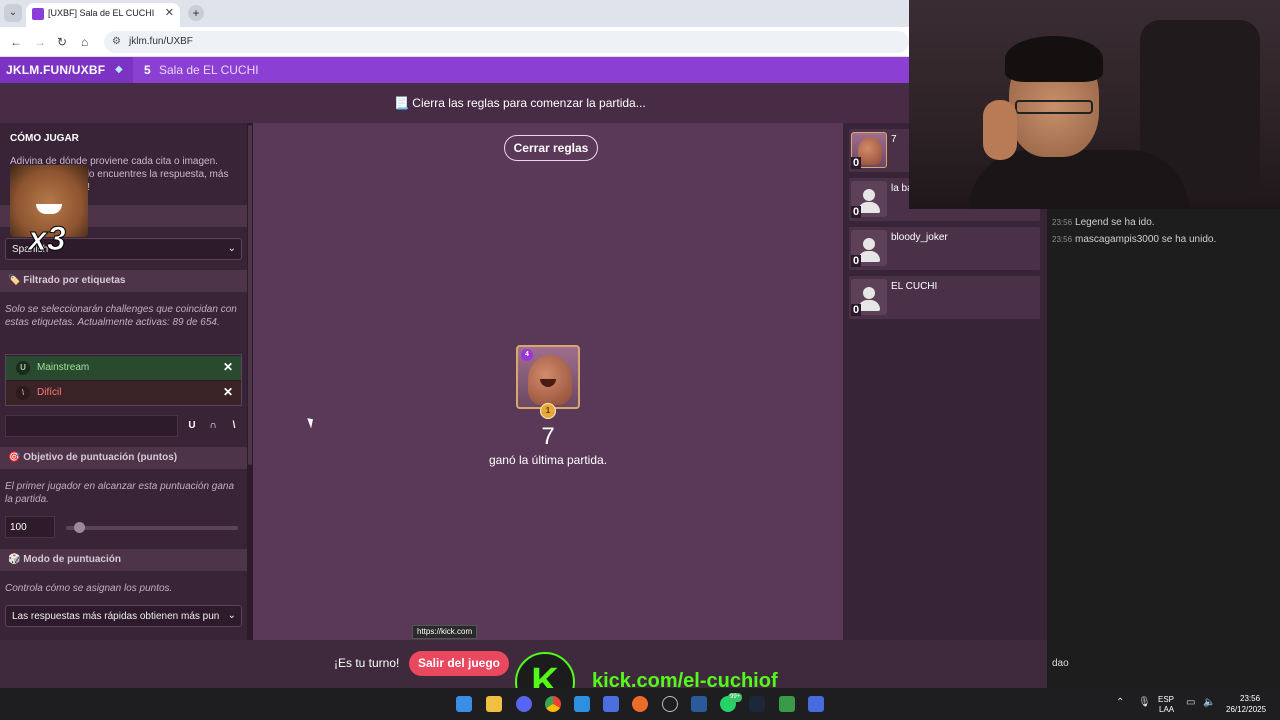 The image size is (1280, 720). I want to click on mode-section-title: 🎲 Modo de puntuación, so click(64, 559).